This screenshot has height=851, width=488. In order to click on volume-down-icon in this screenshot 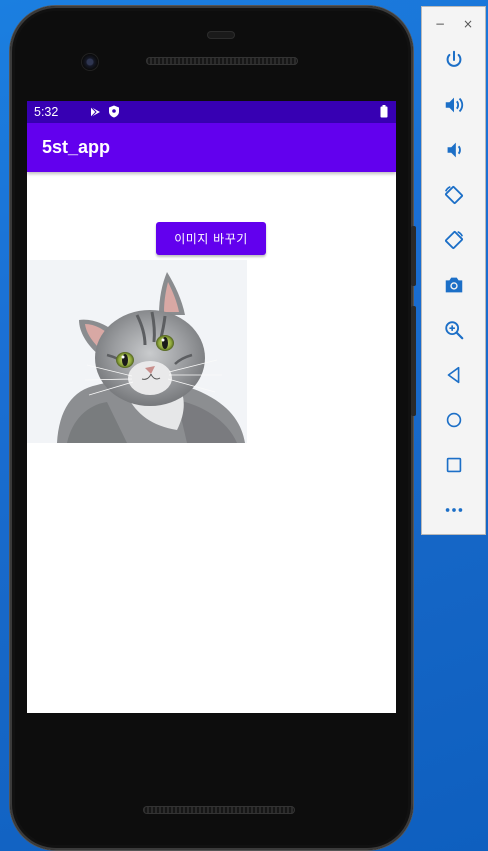, I will do `click(454, 150)`.